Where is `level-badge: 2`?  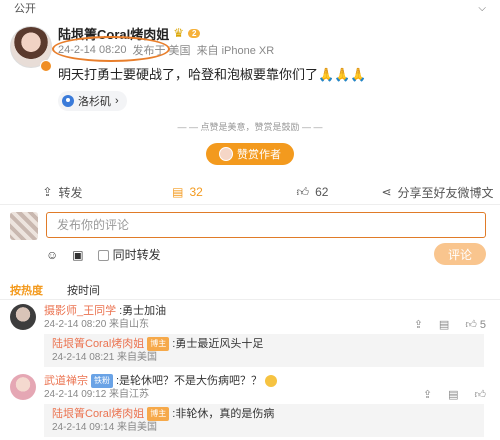 level-badge: 2 is located at coordinates (194, 33).